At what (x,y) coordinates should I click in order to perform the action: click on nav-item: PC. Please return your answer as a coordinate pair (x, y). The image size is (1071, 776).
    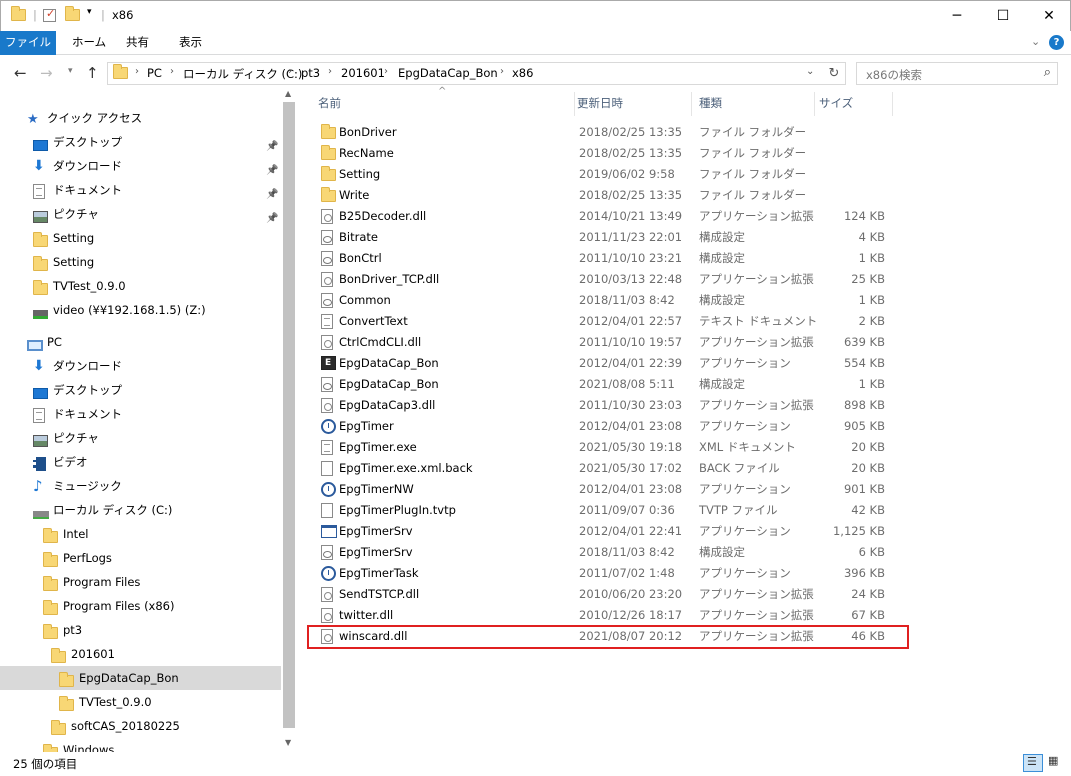
    Looking at the image, I should click on (140, 342).